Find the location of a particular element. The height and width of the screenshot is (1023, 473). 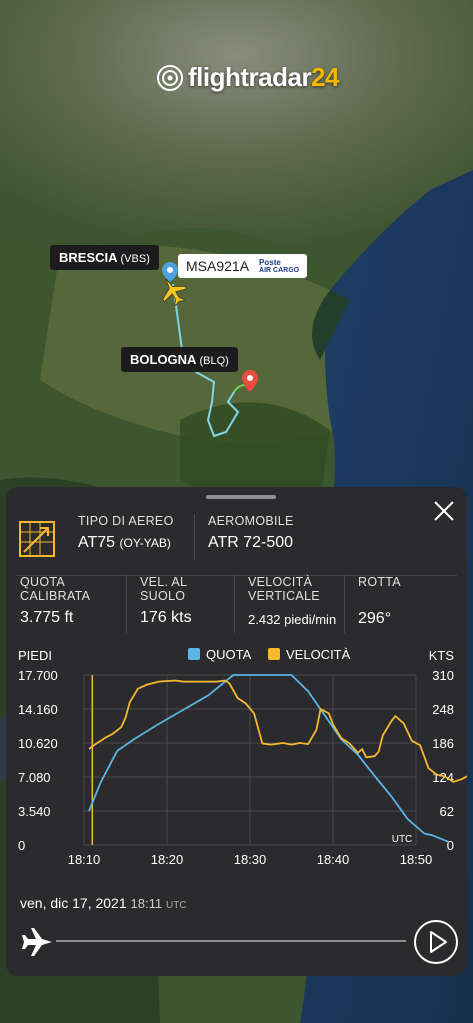

heading-value: 296° is located at coordinates (375, 618).